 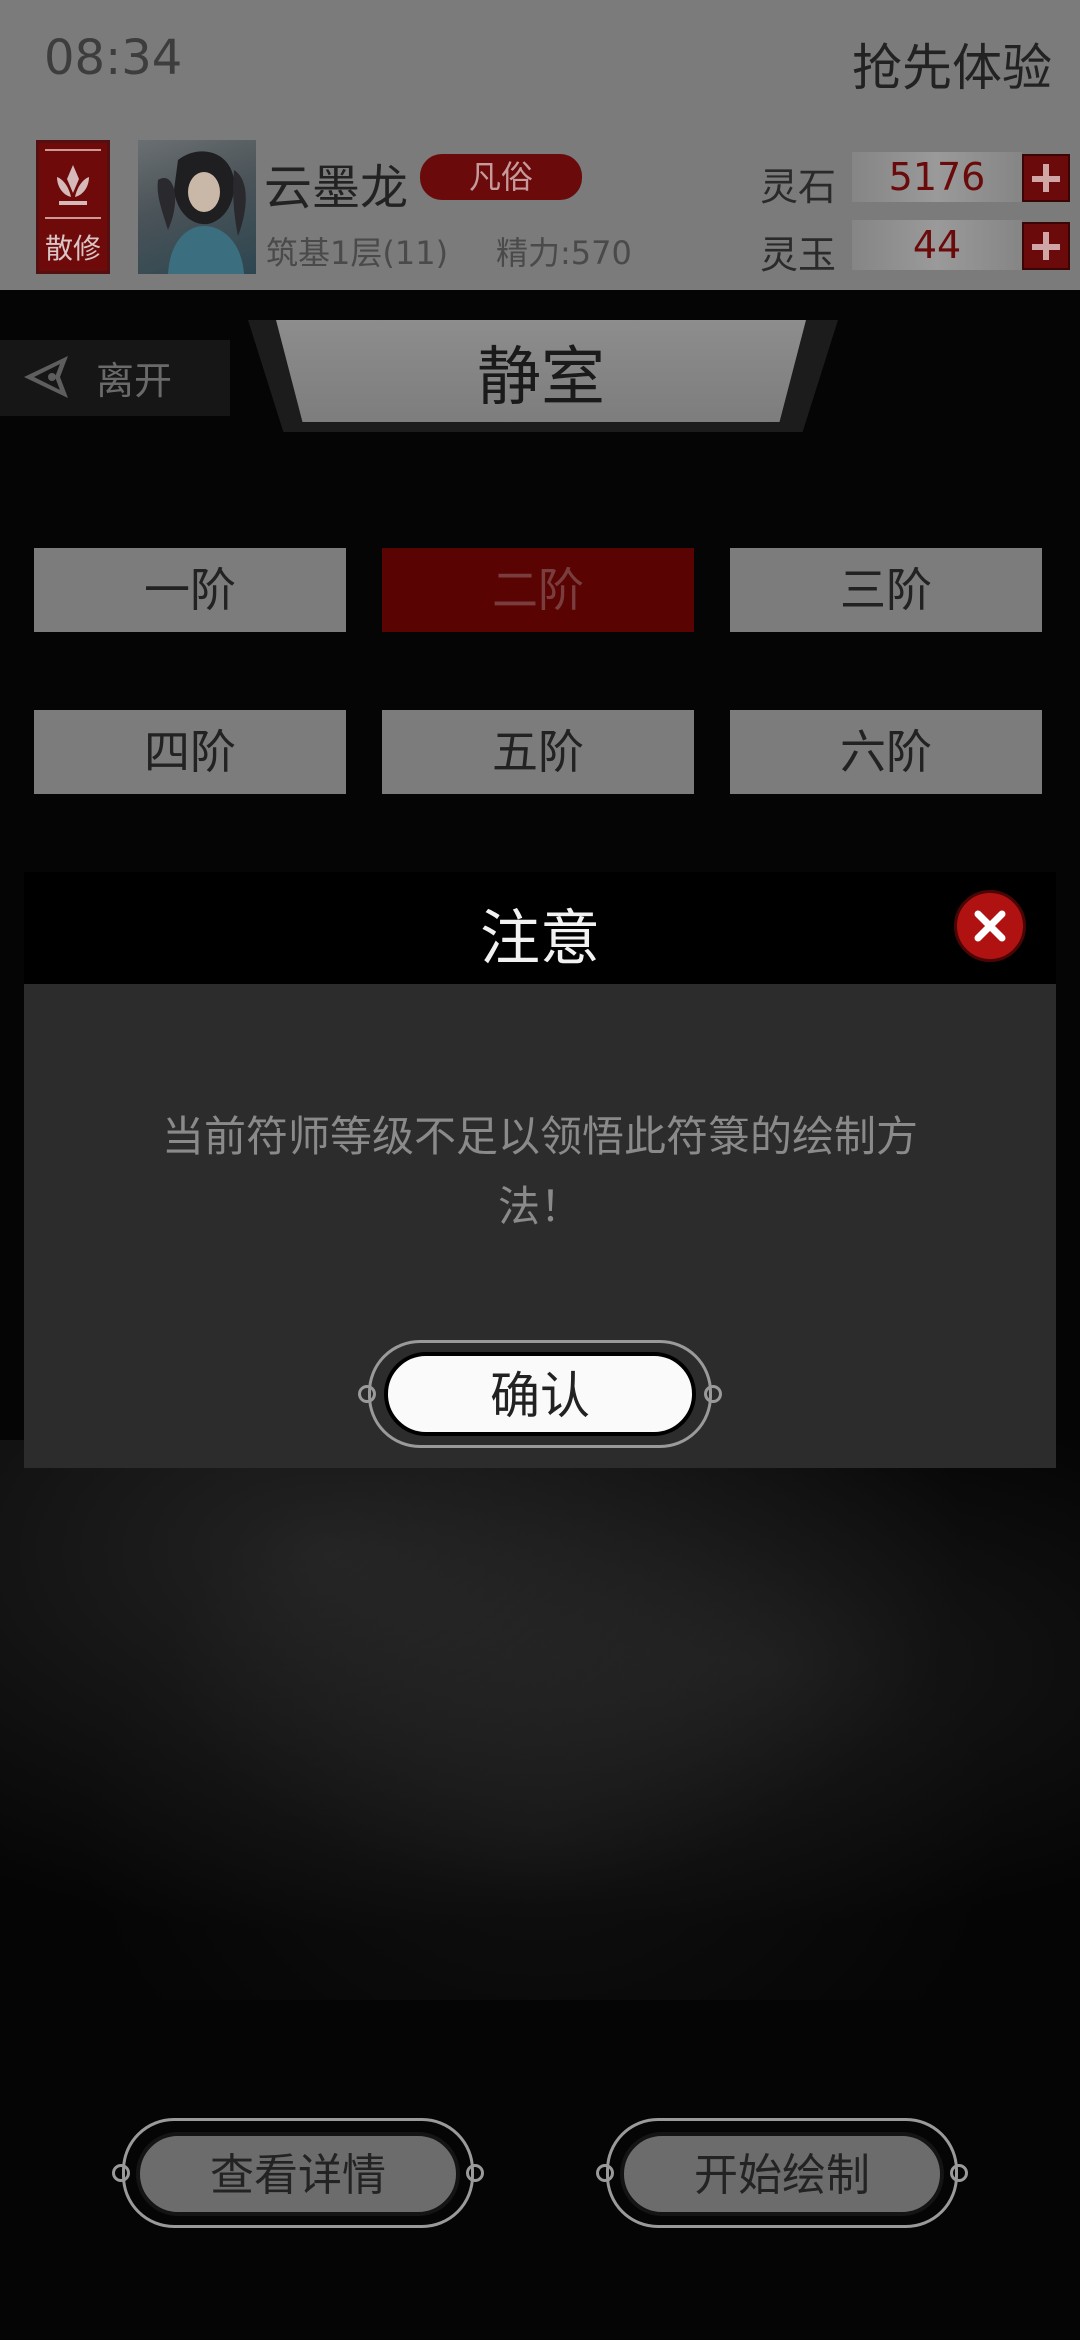 I want to click on tier-2-button: 二阶, so click(x=538, y=590).